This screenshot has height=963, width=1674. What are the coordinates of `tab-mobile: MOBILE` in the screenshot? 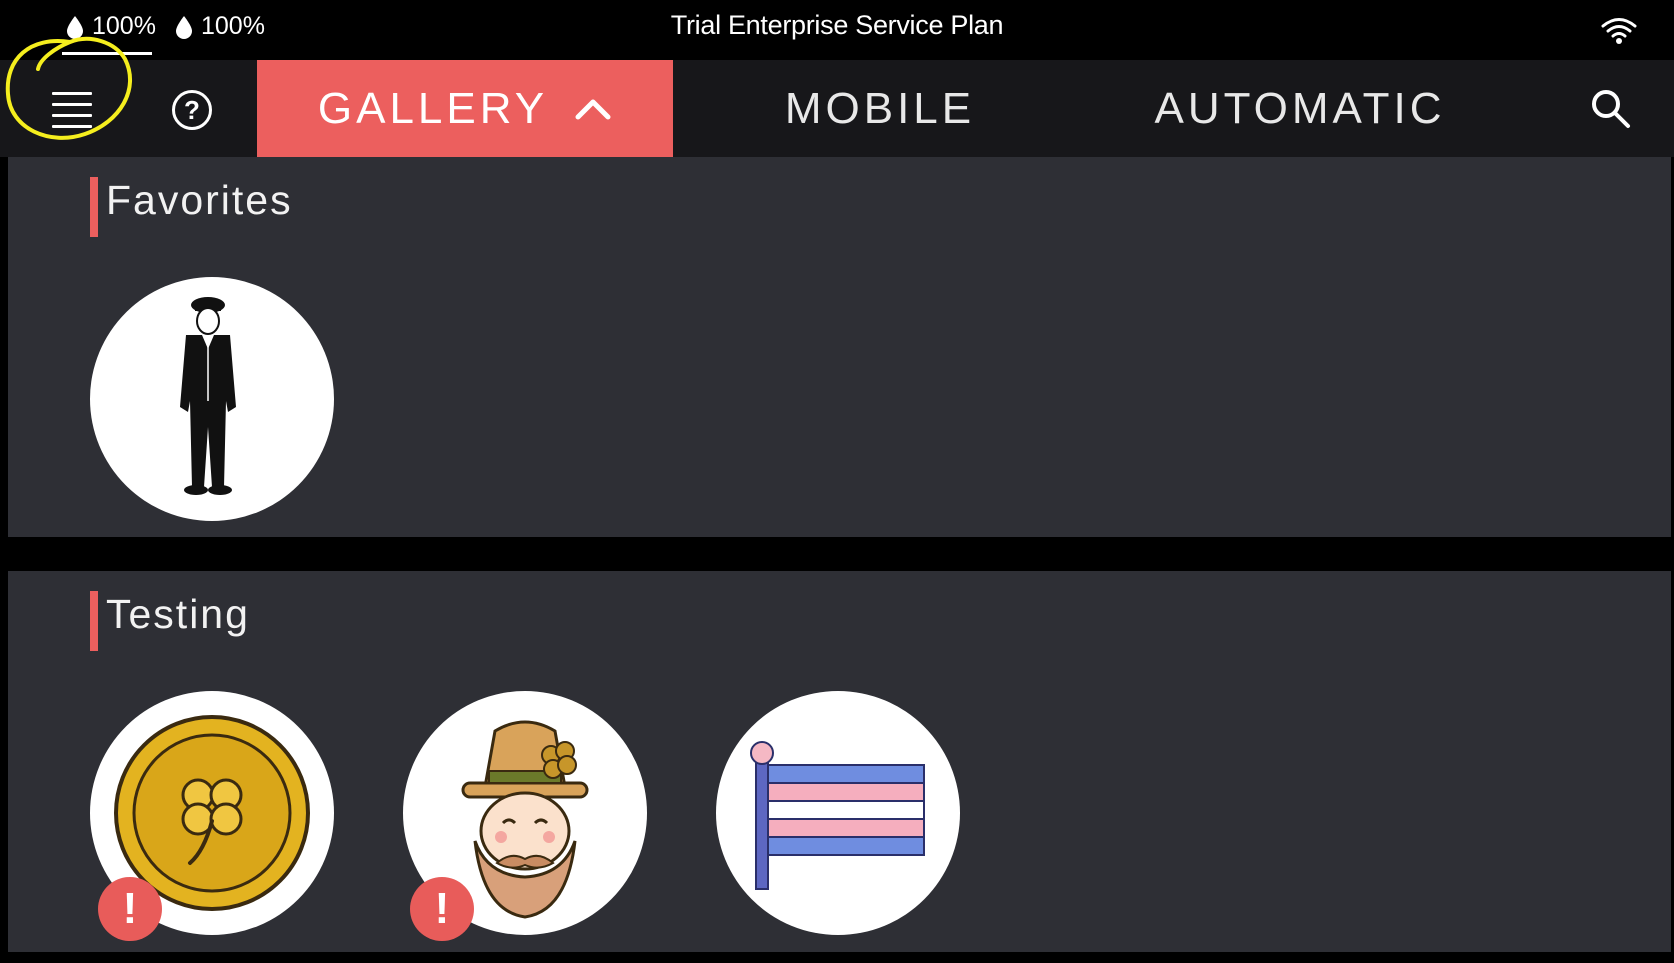 It's located at (880, 108).